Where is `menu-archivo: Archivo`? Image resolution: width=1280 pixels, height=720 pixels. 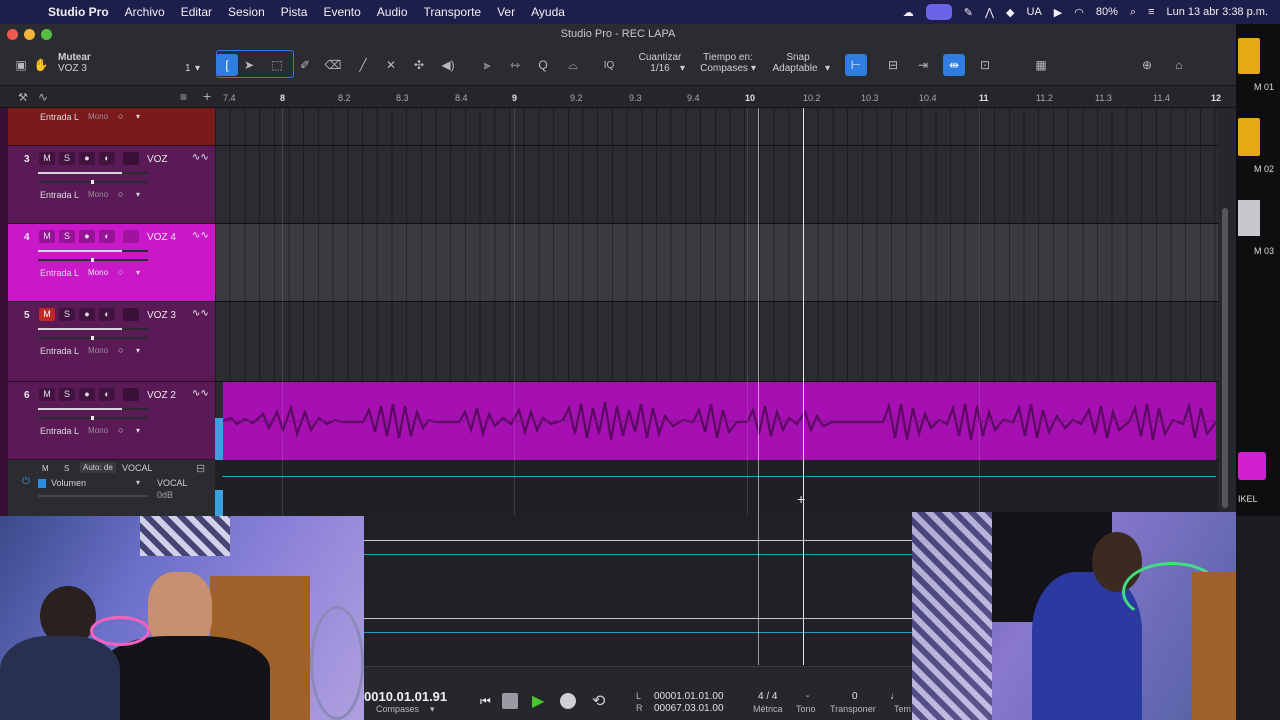 menu-archivo: Archivo is located at coordinates (145, 12).